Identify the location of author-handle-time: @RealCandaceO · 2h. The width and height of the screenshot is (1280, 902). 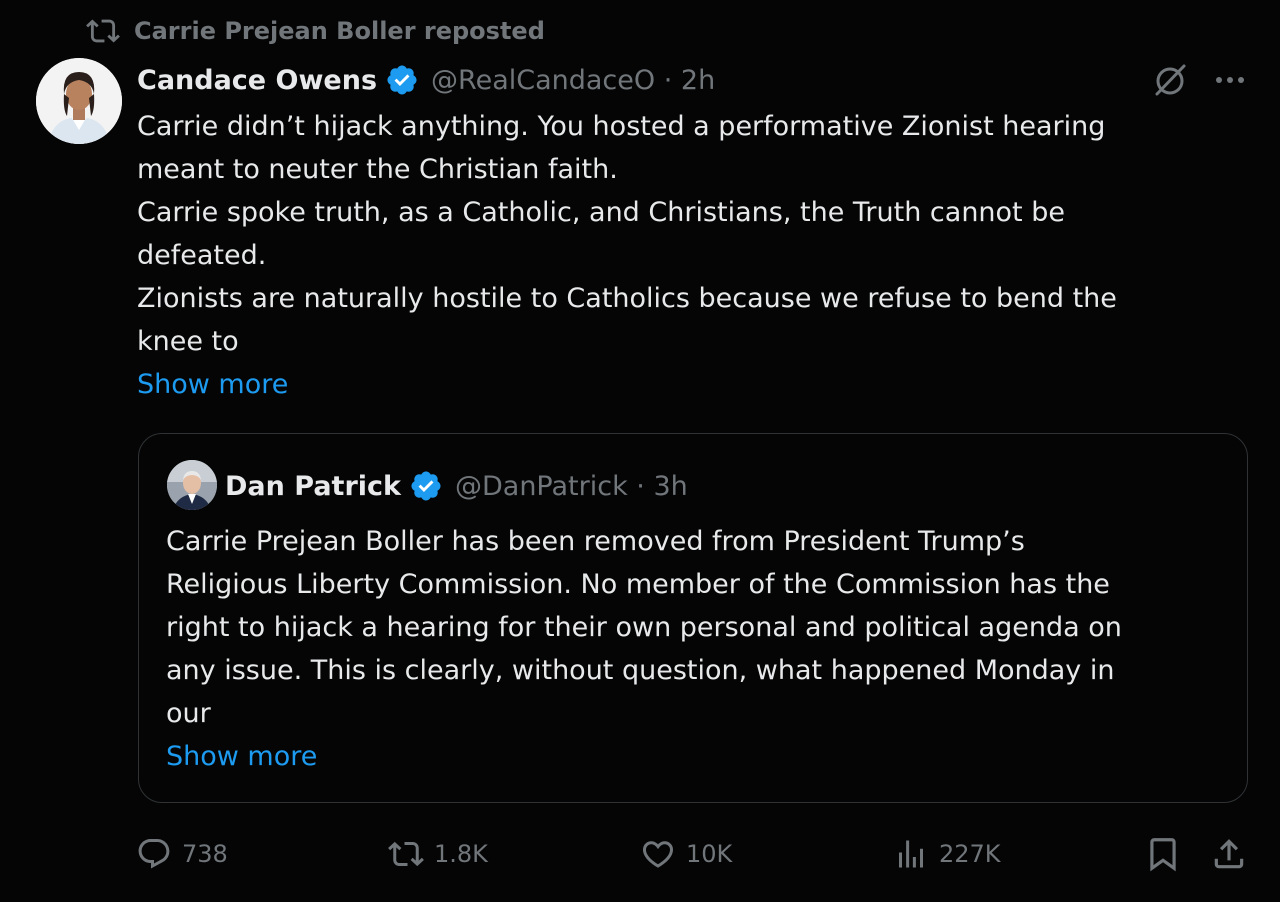
(573, 80).